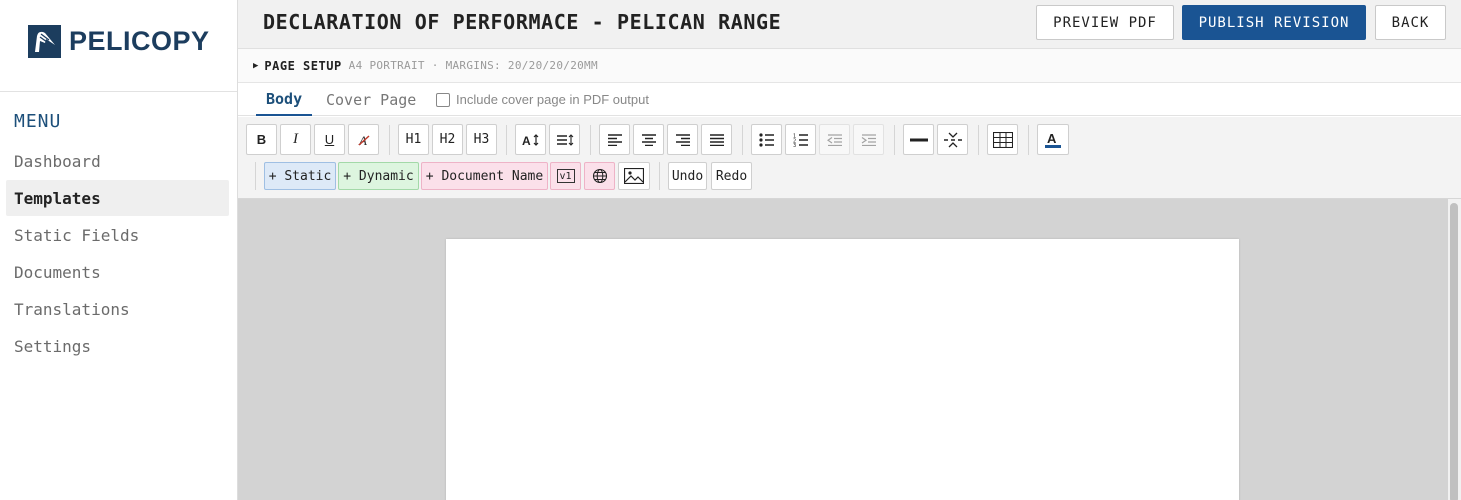 The height and width of the screenshot is (500, 1461). I want to click on brand-logo: PELICOPY, so click(119, 41).